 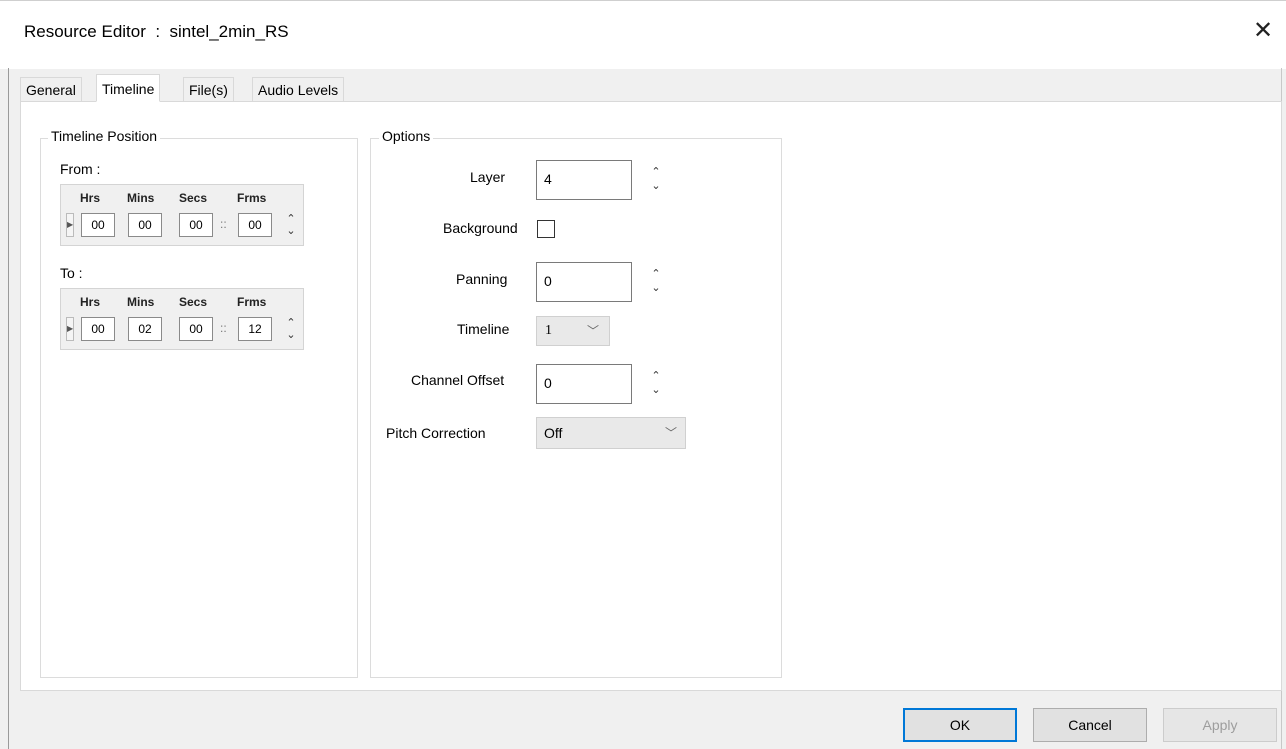 What do you see at coordinates (8, 408) in the screenshot?
I see `window-border-left` at bounding box center [8, 408].